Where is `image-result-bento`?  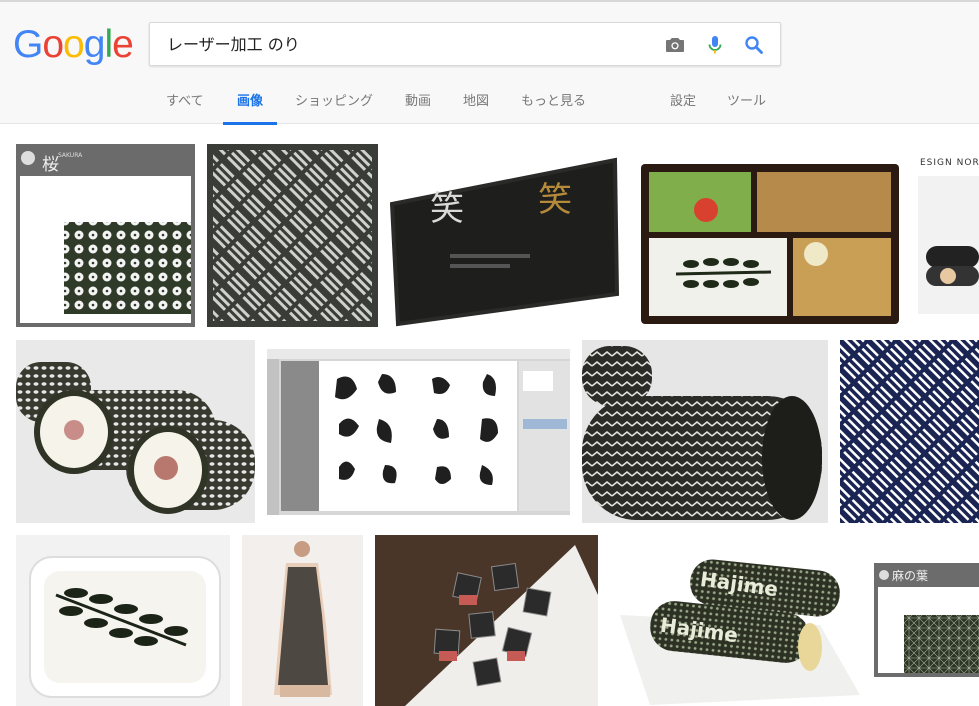 image-result-bento is located at coordinates (768, 235).